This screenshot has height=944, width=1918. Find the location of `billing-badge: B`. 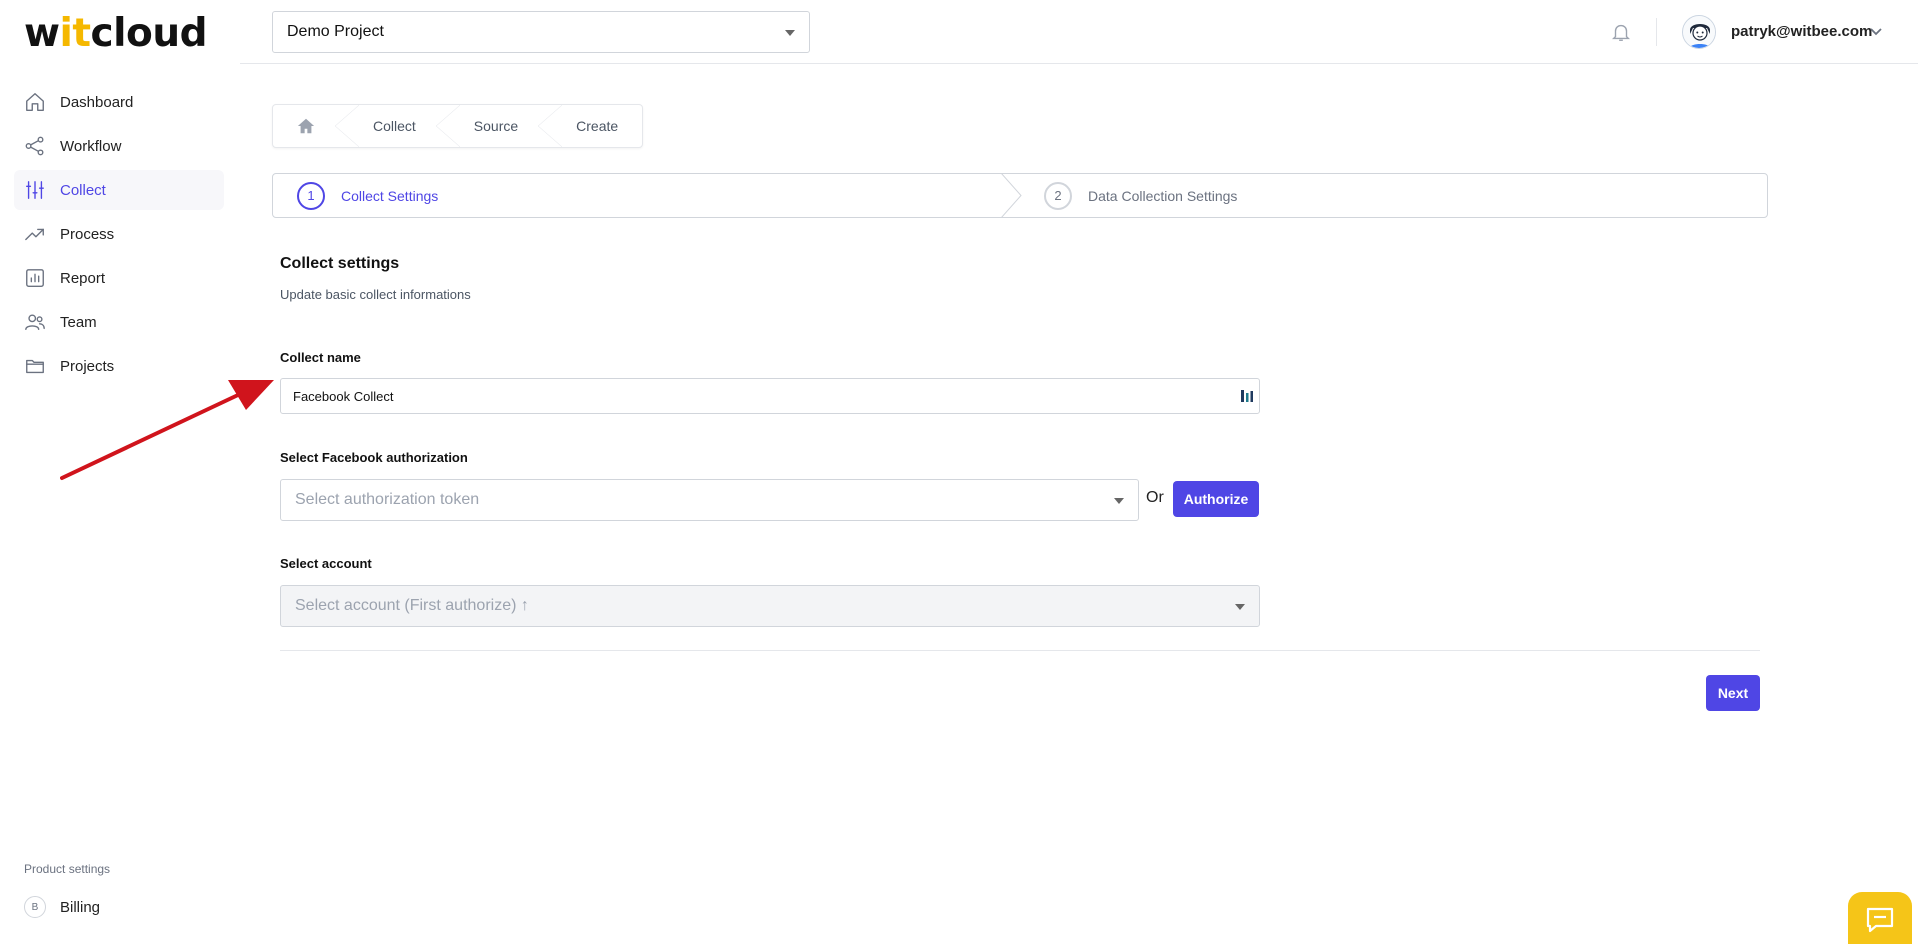

billing-badge: B is located at coordinates (35, 907).